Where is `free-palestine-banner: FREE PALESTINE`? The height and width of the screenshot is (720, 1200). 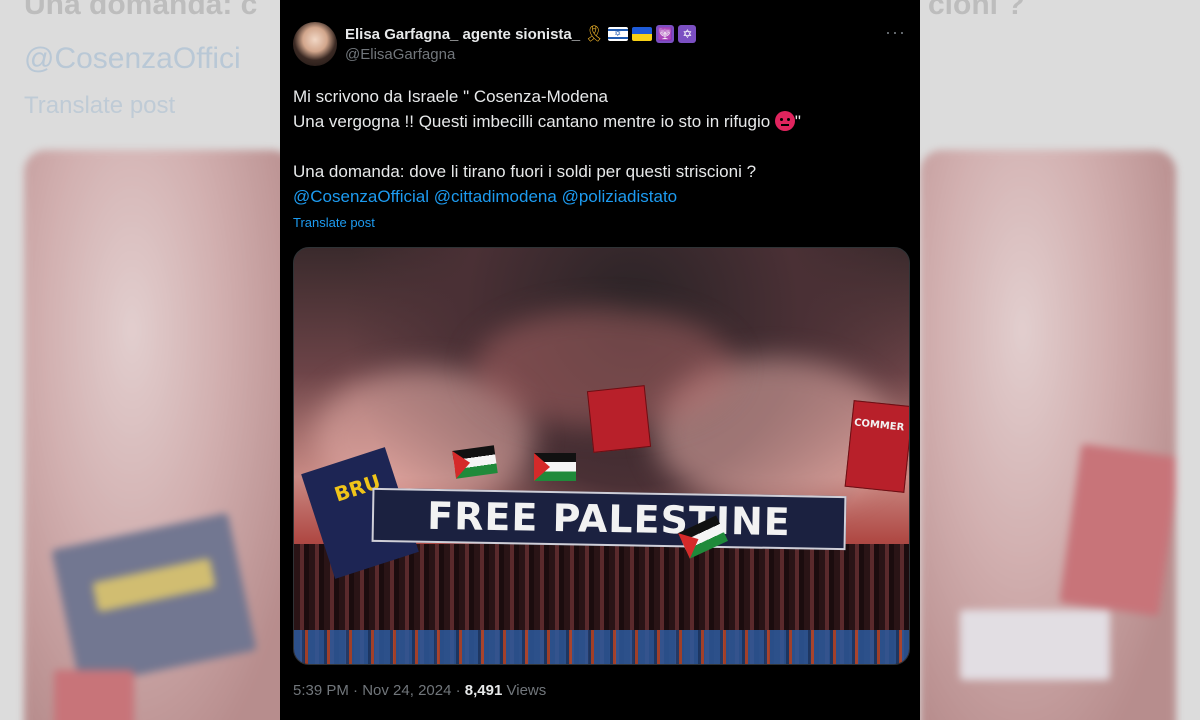
free-palestine-banner: FREE PALESTINE is located at coordinates (609, 519).